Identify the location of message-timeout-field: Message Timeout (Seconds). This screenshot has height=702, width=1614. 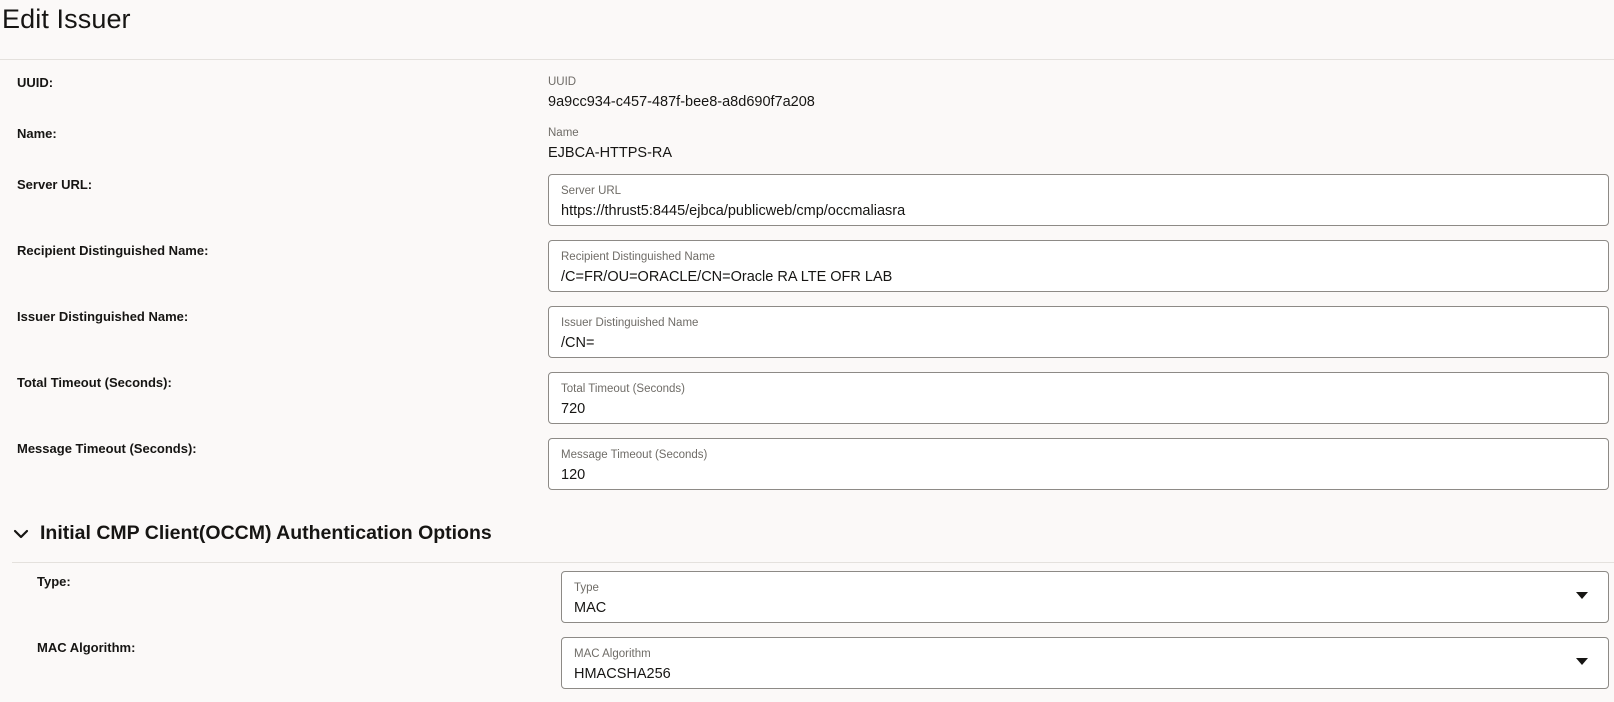
(1078, 464).